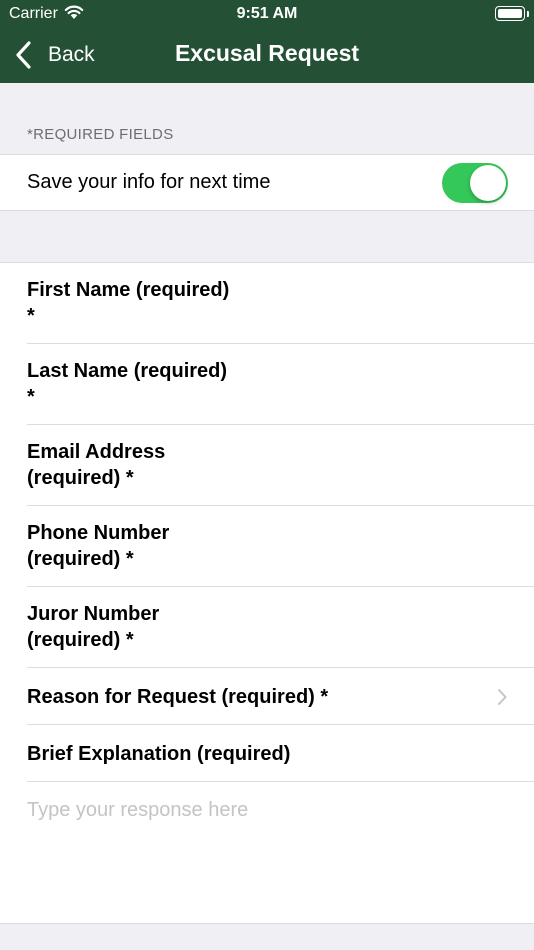 This screenshot has height=950, width=534. What do you see at coordinates (510, 13) in the screenshot?
I see `battery-icon` at bounding box center [510, 13].